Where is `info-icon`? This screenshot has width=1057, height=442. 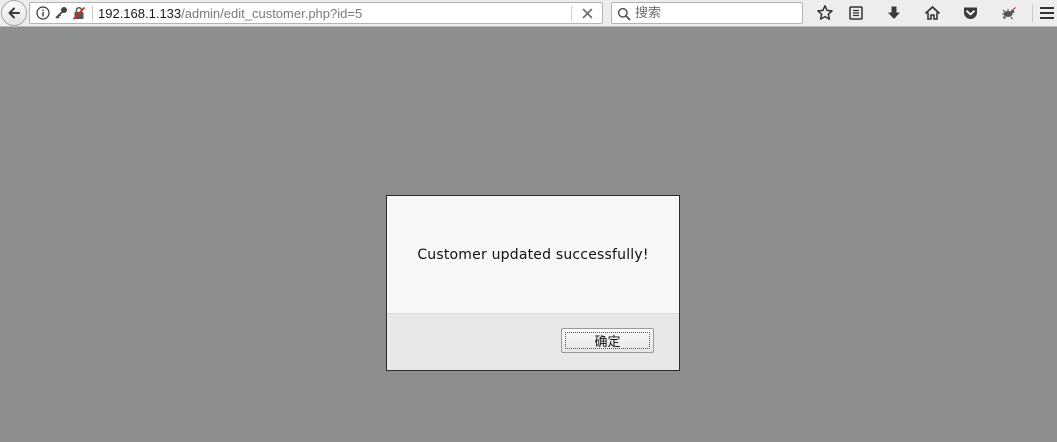 info-icon is located at coordinates (42, 13).